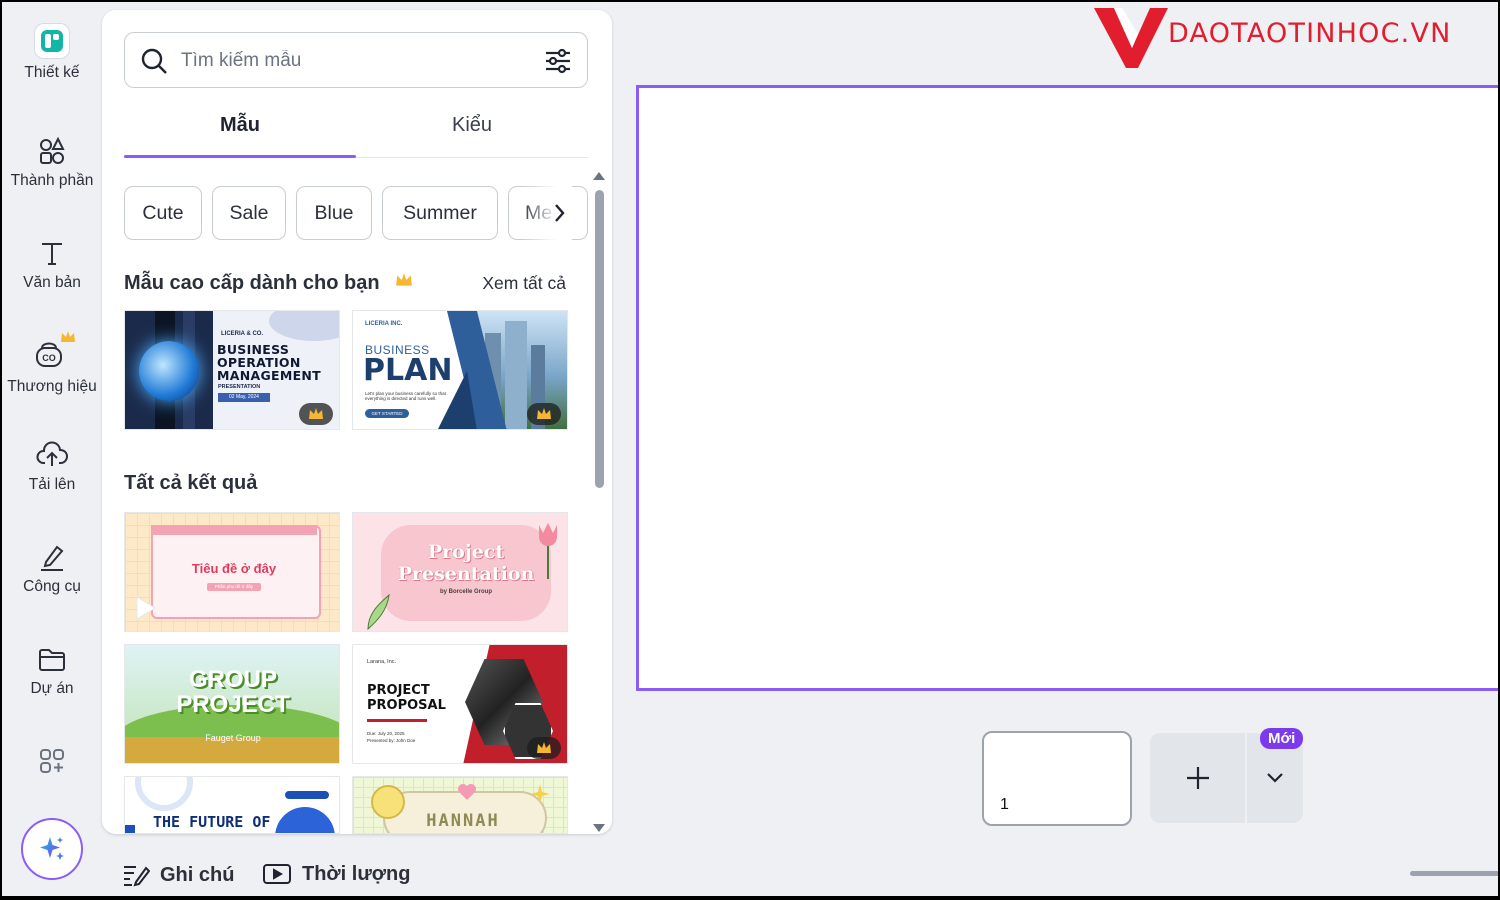 The height and width of the screenshot is (900, 1500). Describe the element at coordinates (240, 156) in the screenshot. I see `tab-active-indicator` at that location.